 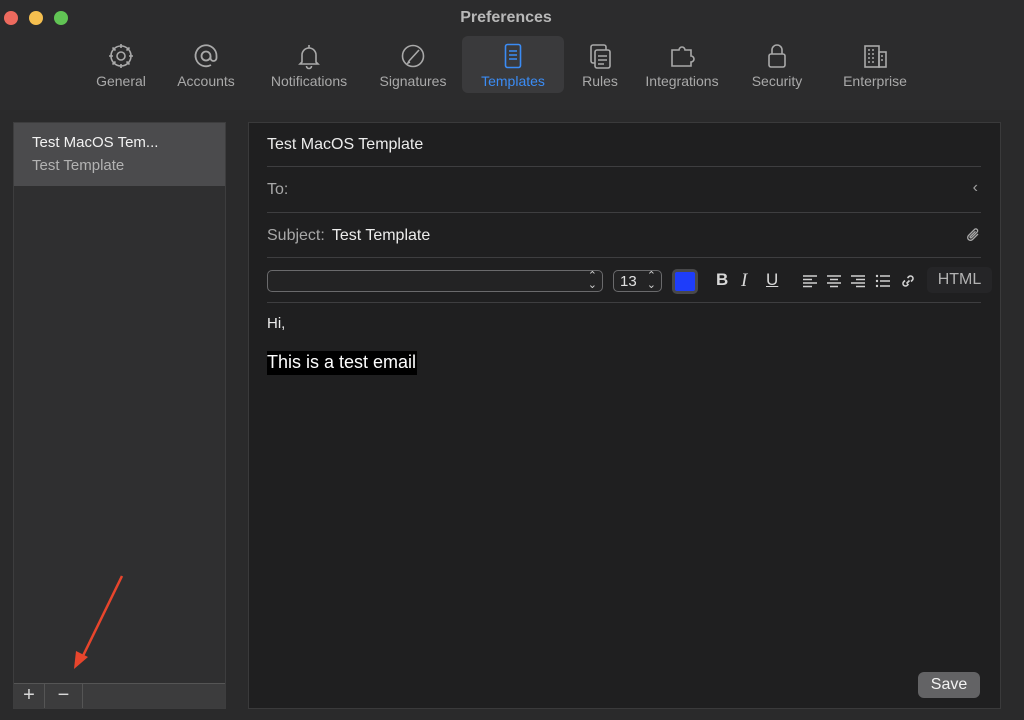 I want to click on align-center-icon, so click(x=834, y=281).